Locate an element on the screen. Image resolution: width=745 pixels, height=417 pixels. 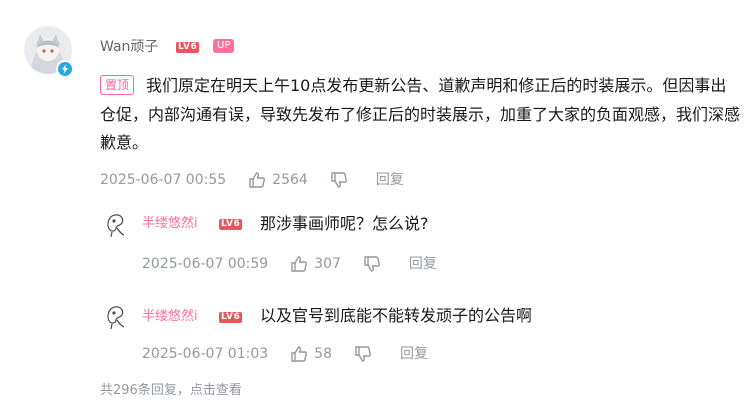
like-button: 307 is located at coordinates (315, 264).